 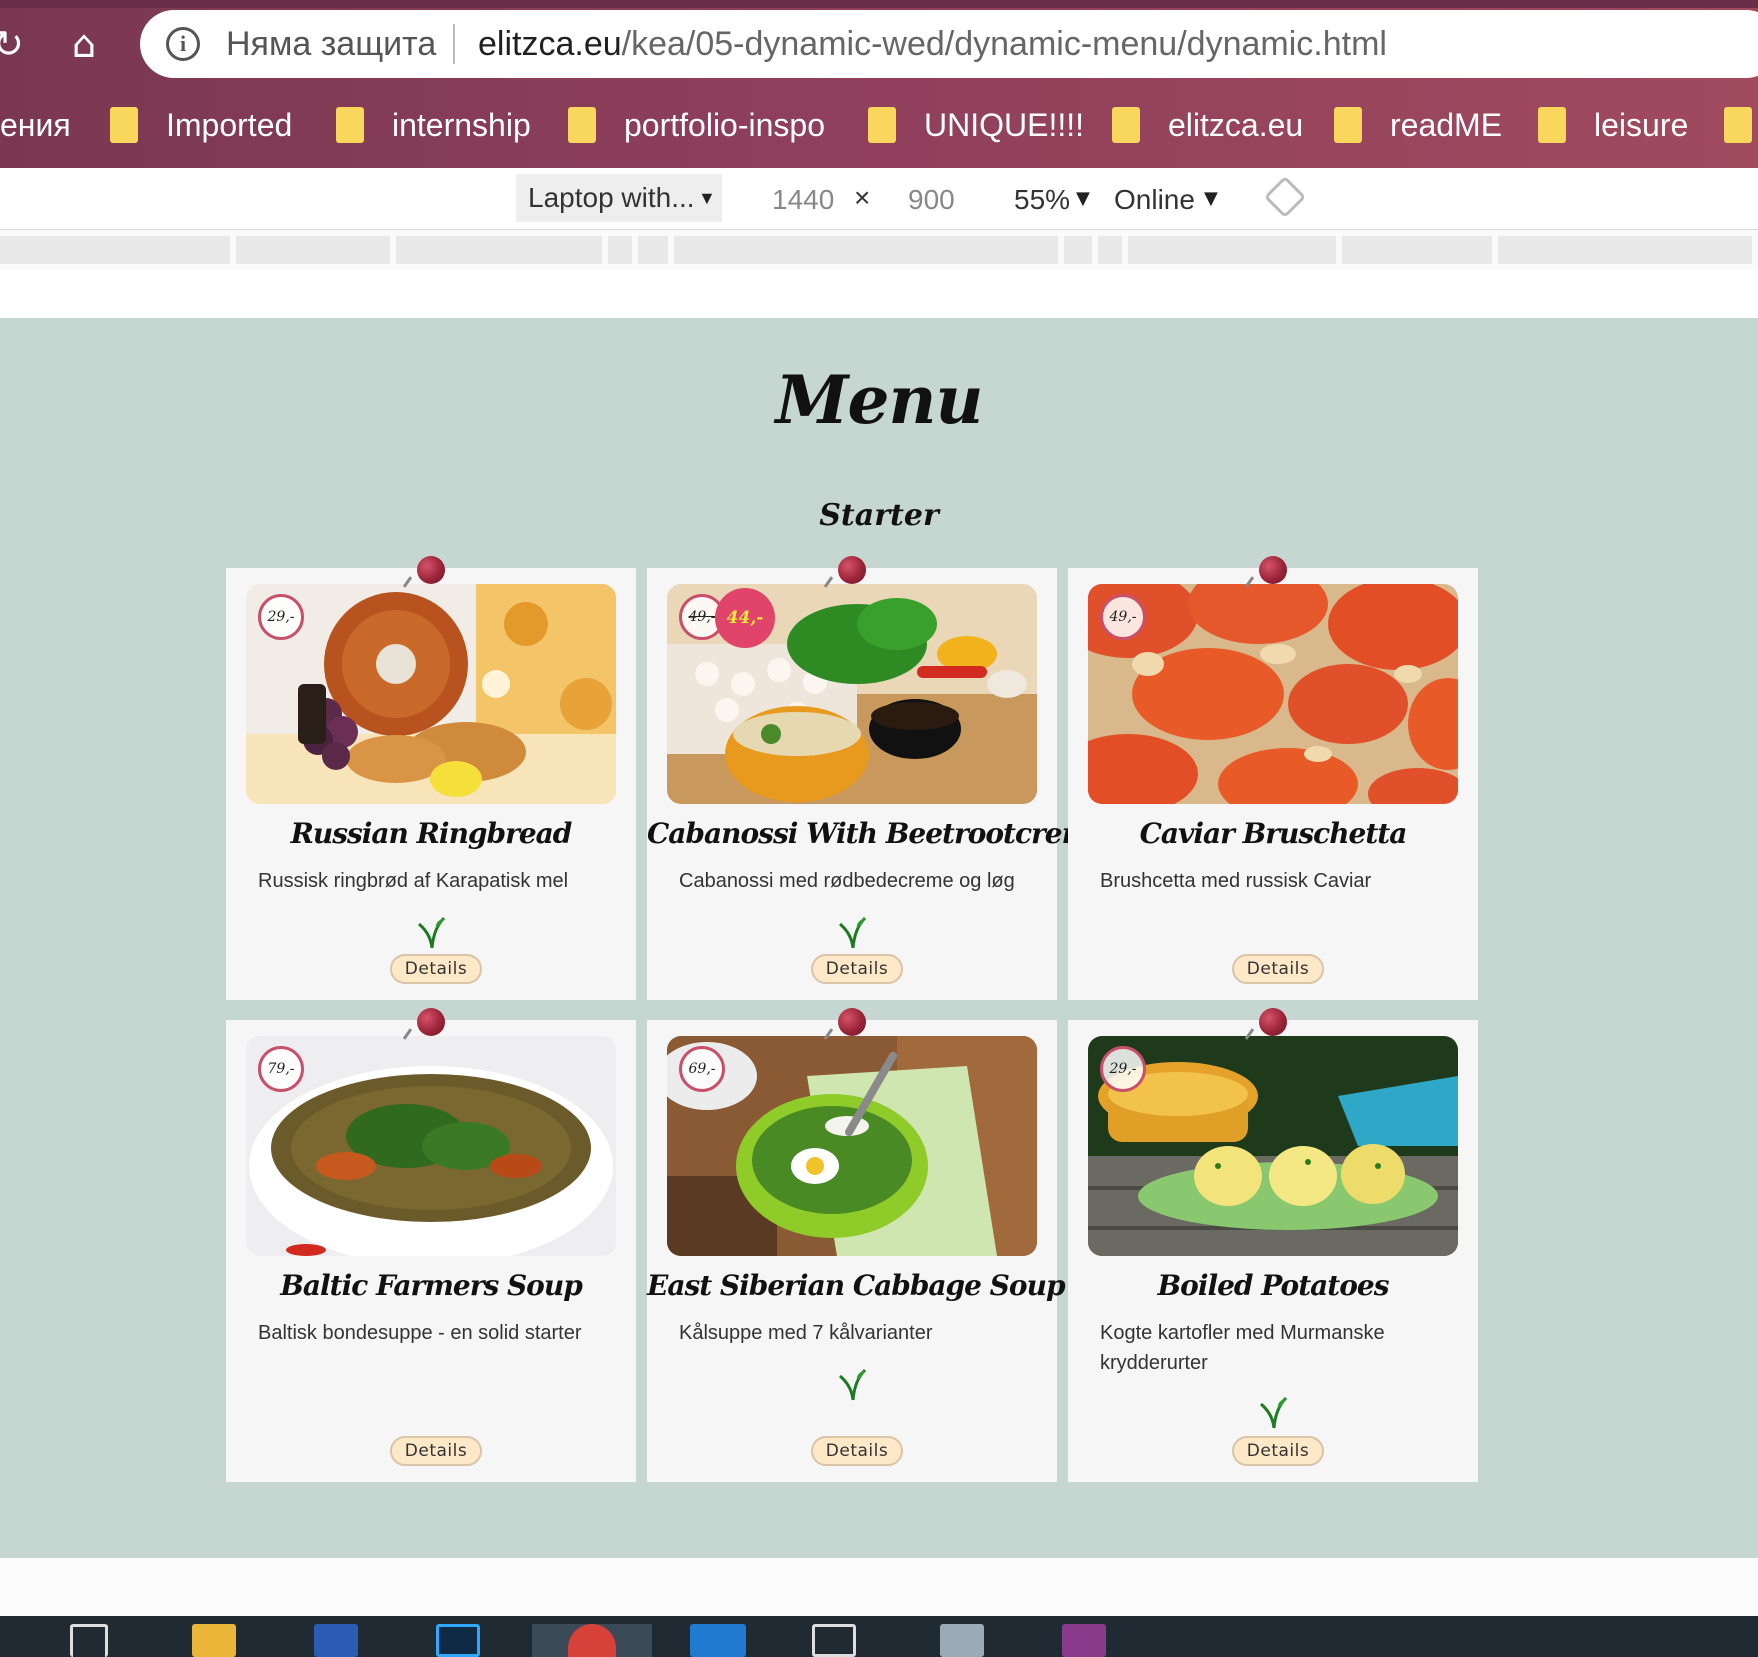 I want to click on rotate-icon, so click(x=1285, y=197).